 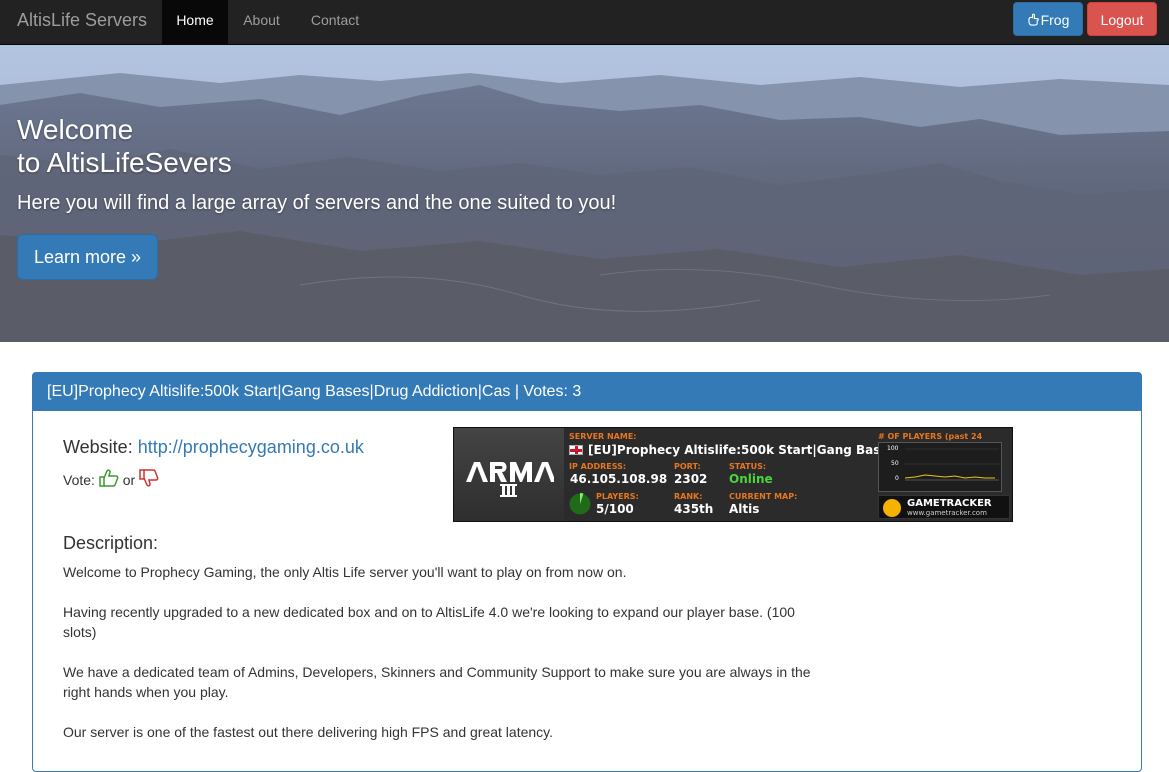 What do you see at coordinates (949, 503) in the screenshot?
I see `gametracker-name: GAMETRACKER` at bounding box center [949, 503].